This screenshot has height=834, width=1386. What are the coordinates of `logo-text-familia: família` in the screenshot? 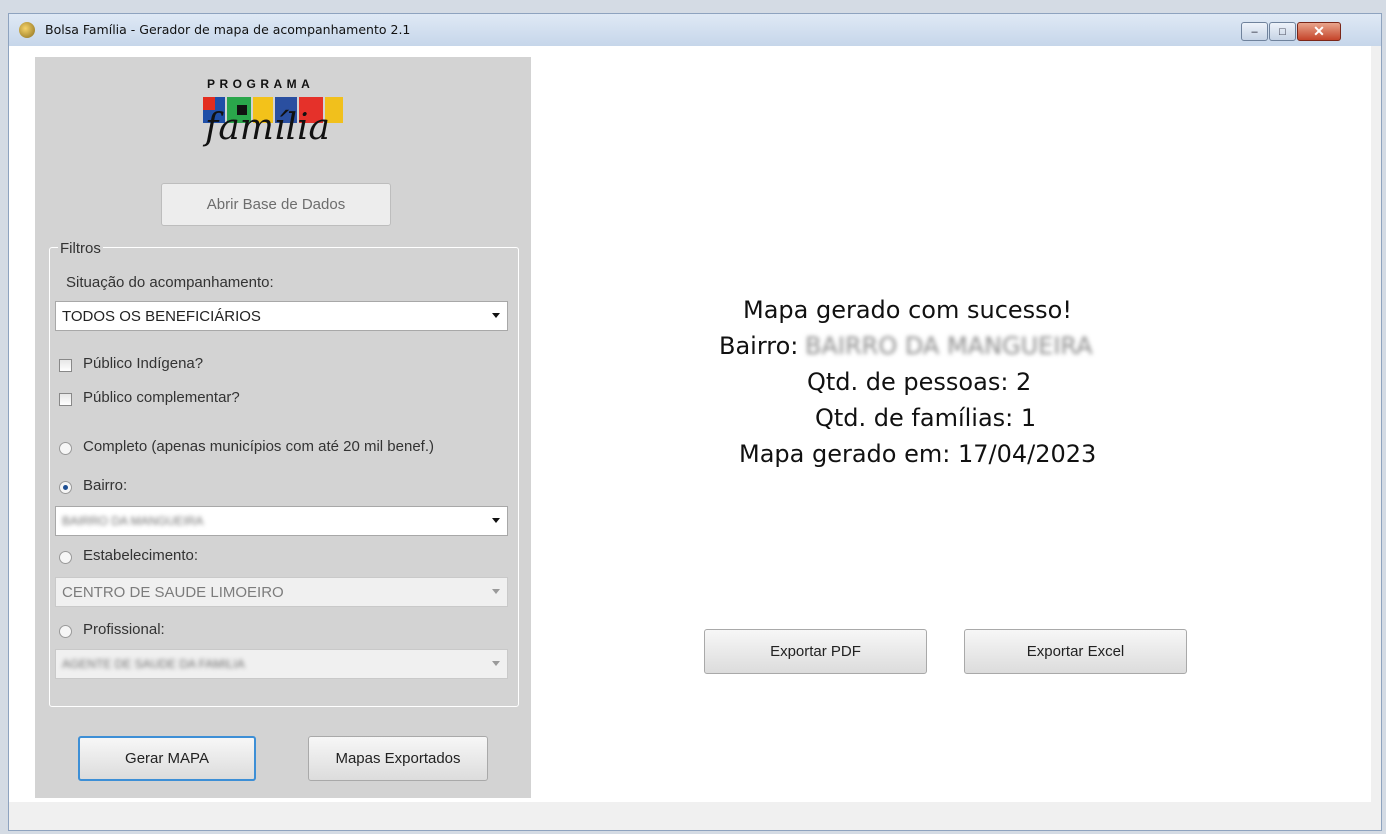 It's located at (267, 127).